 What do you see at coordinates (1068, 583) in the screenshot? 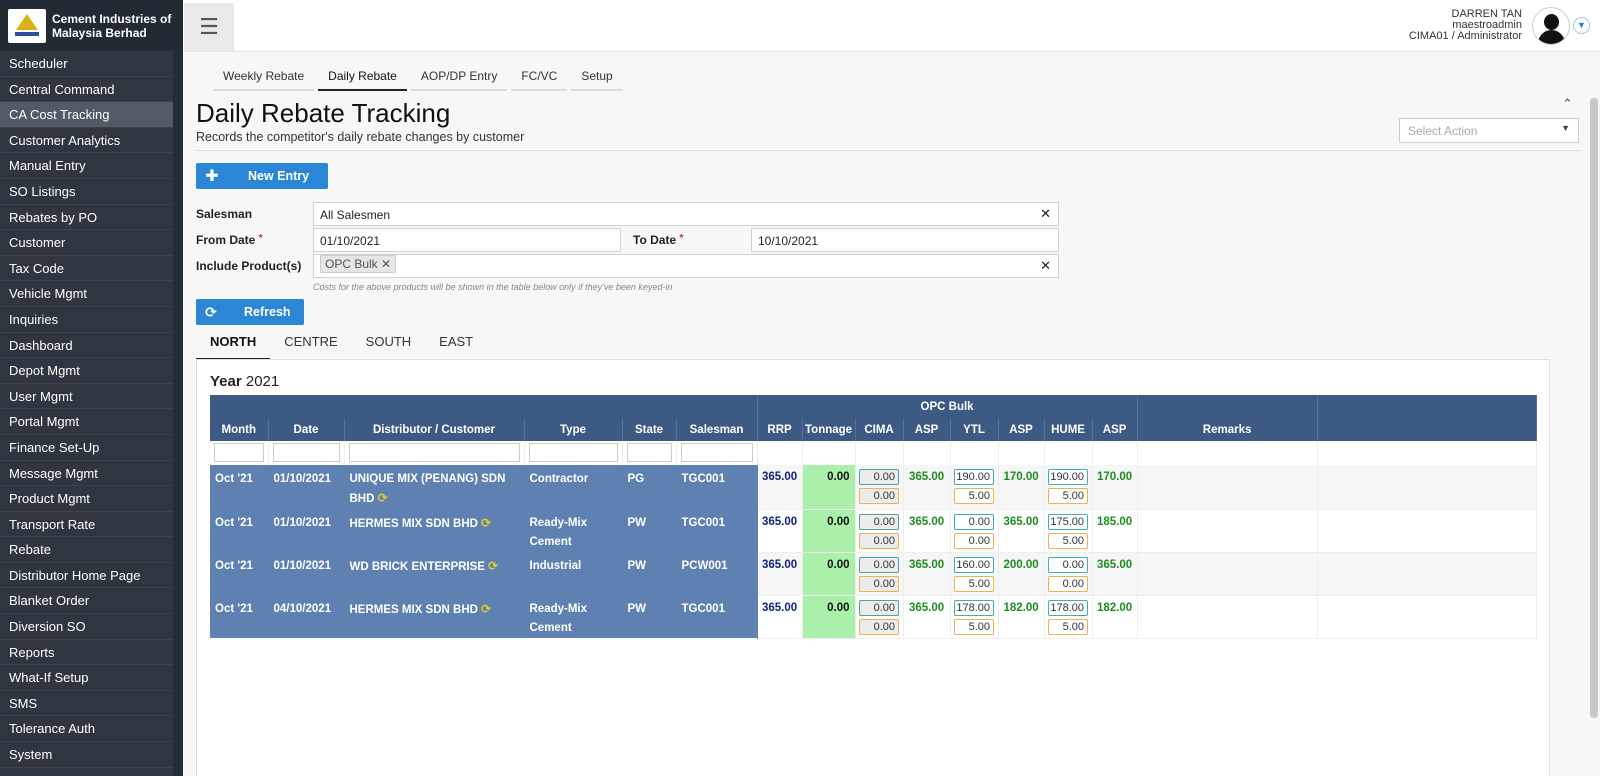
I see `hume-rebate-input: 0.00` at bounding box center [1068, 583].